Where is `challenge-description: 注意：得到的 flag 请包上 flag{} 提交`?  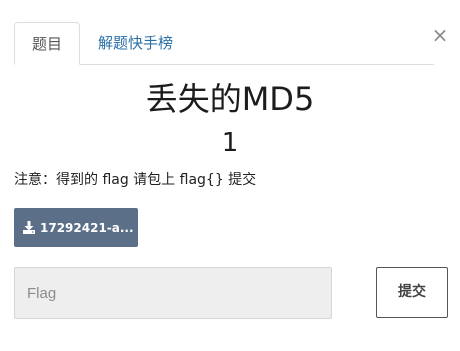 challenge-description: 注意：得到的 flag 请包上 flag{} 提交 is located at coordinates (135, 180).